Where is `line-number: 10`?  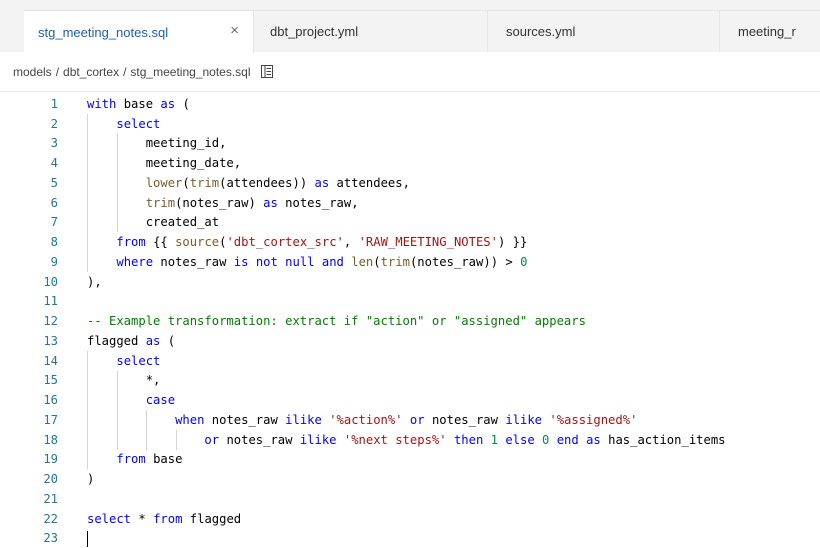 line-number: 10 is located at coordinates (29, 282).